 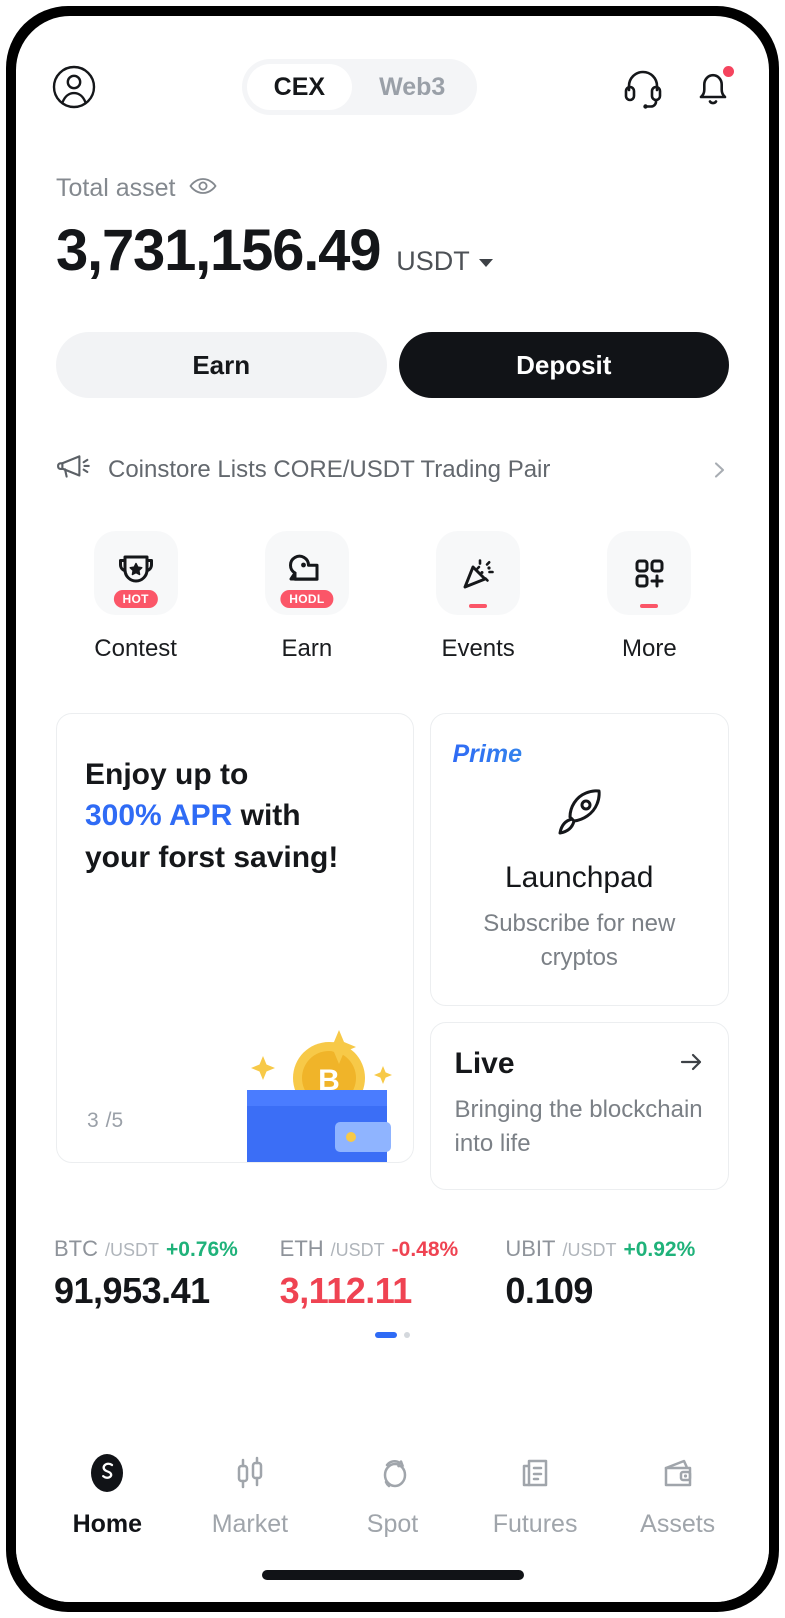 I want to click on quick-action-earn: HODL Earn, so click(x=306, y=597).